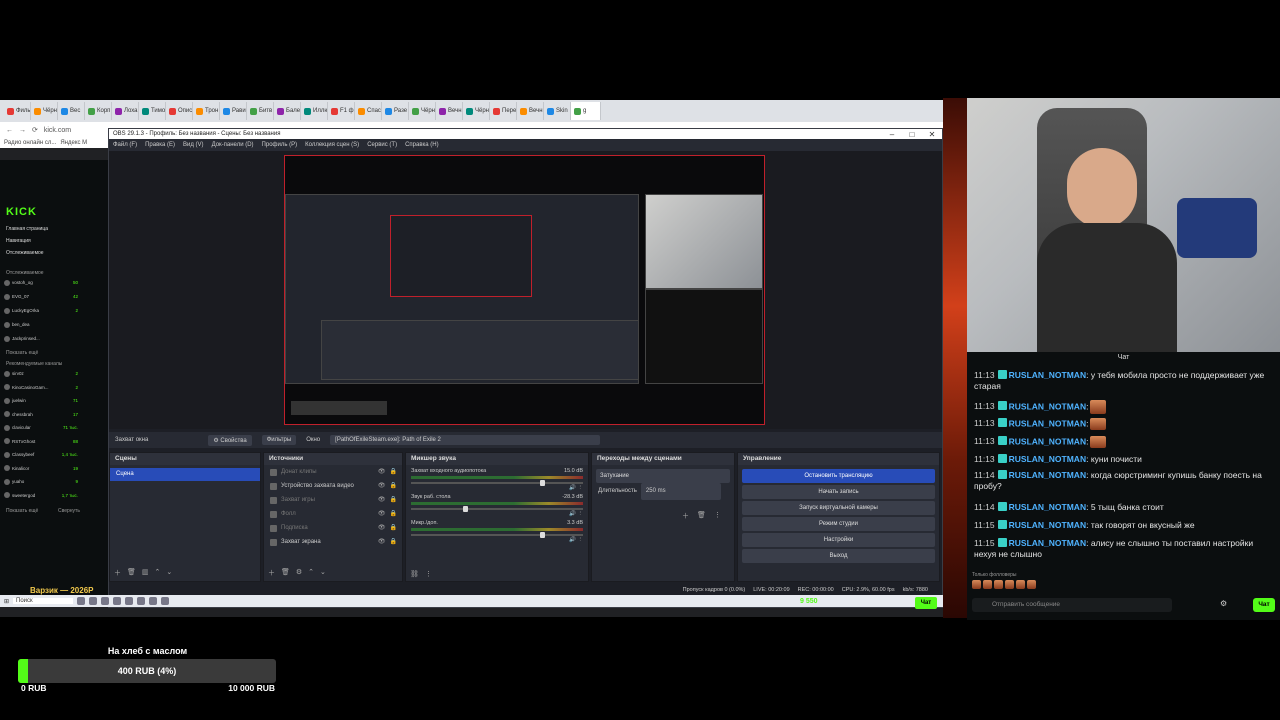 This screenshot has height=720, width=1280. I want to click on recommended-channel: clavicular 71 тыс., so click(41, 427).